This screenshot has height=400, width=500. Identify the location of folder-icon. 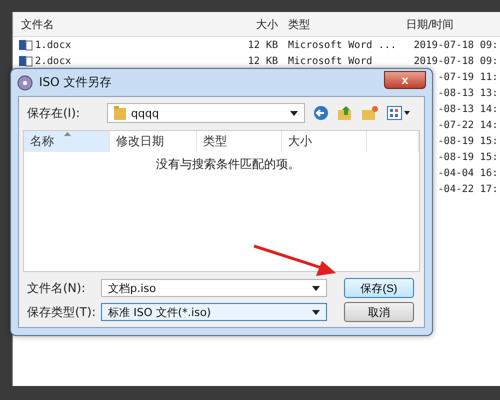
(120, 113).